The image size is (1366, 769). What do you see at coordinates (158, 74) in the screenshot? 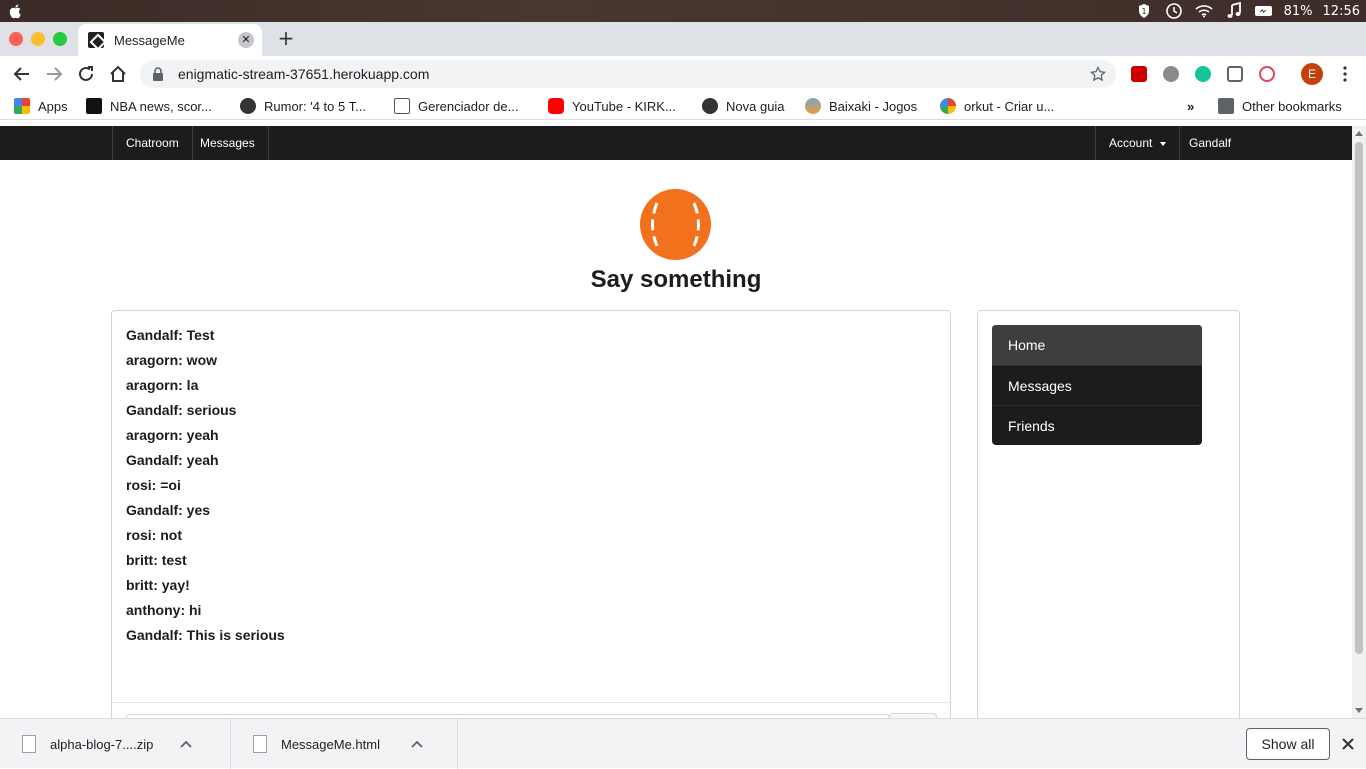
I see `lock-icon` at bounding box center [158, 74].